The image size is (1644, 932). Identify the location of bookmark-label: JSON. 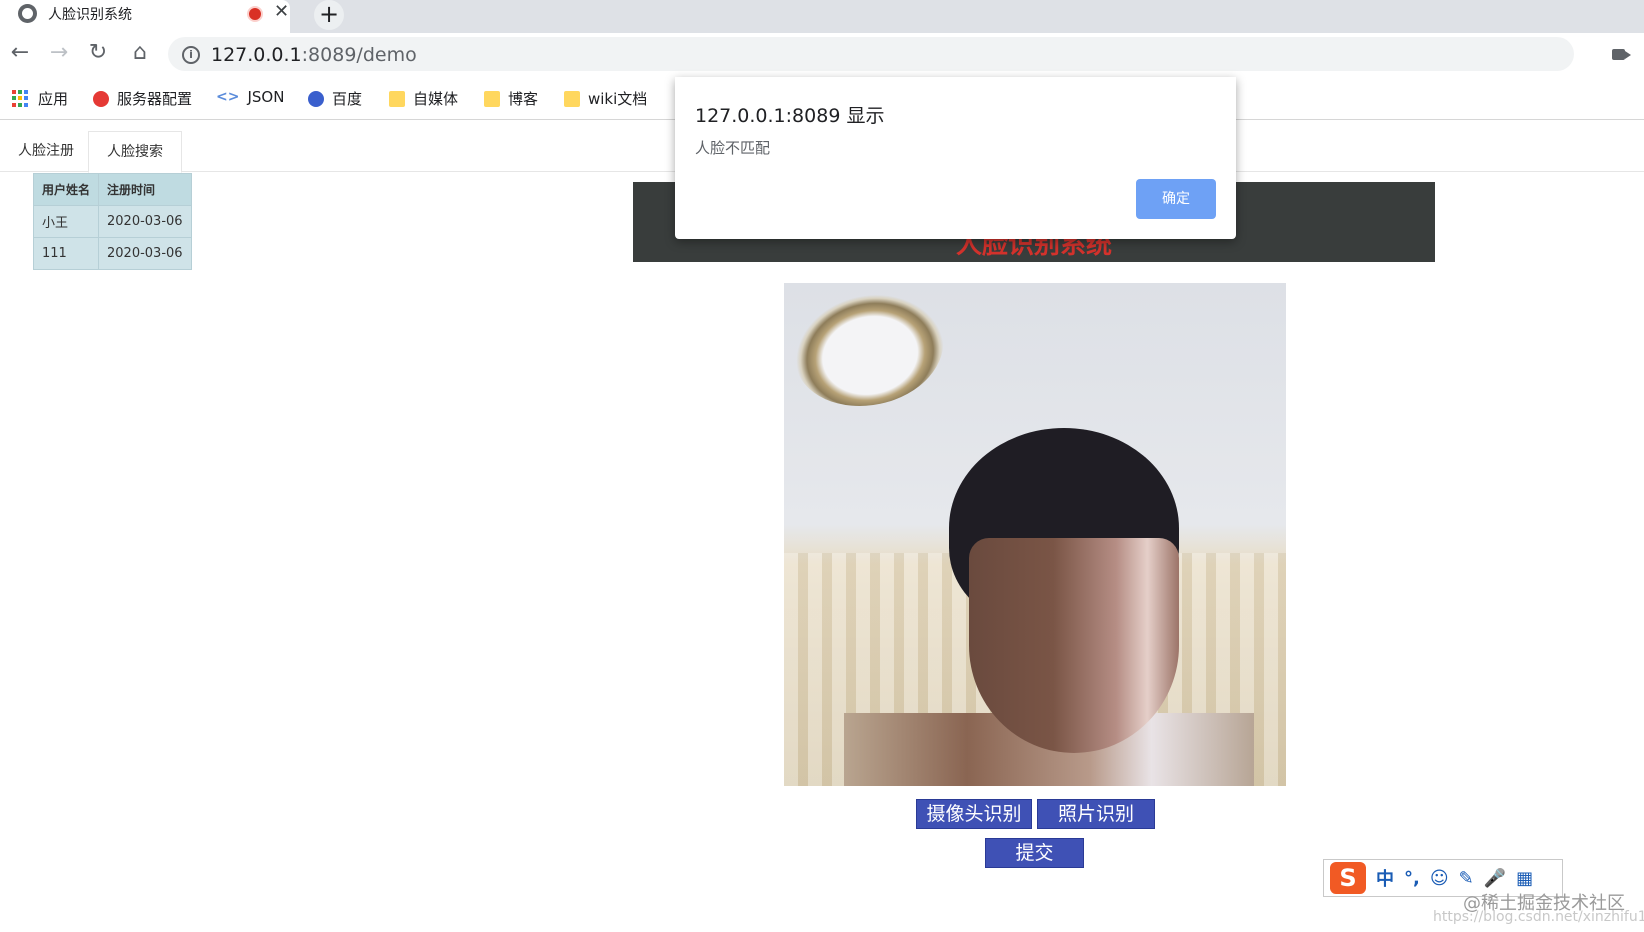
(266, 97).